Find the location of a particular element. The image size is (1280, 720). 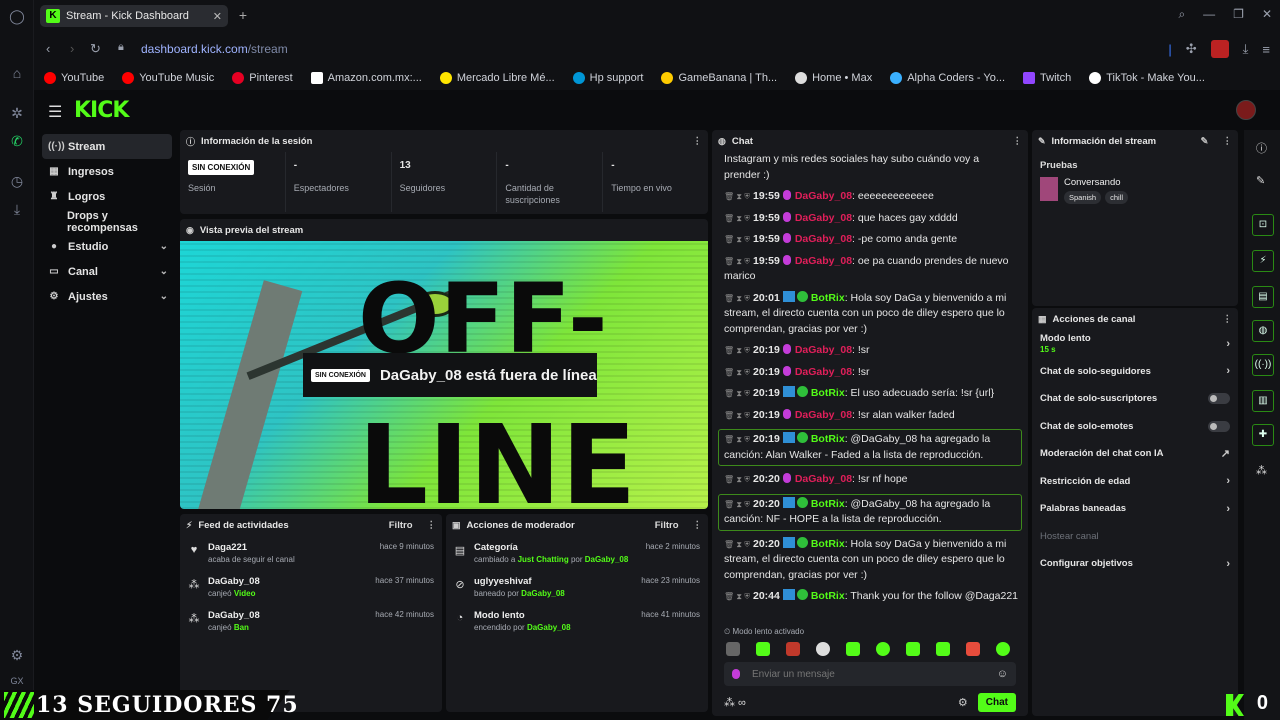

menu-icon: ≡ is located at coordinates (1266, 49).